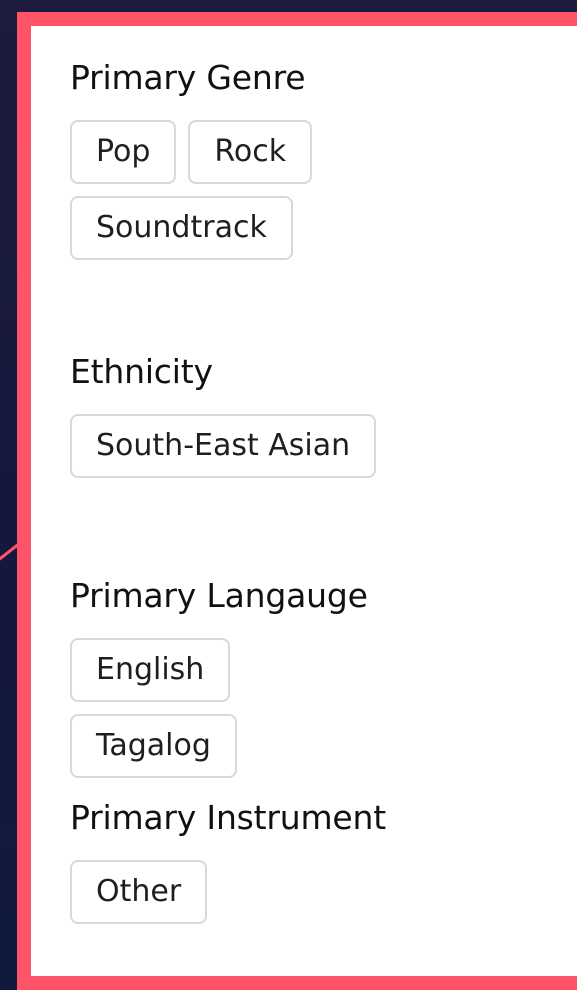 The height and width of the screenshot is (990, 577). Describe the element at coordinates (181, 228) in the screenshot. I see `genre-chip-soundtrack: Soundtrack` at that location.